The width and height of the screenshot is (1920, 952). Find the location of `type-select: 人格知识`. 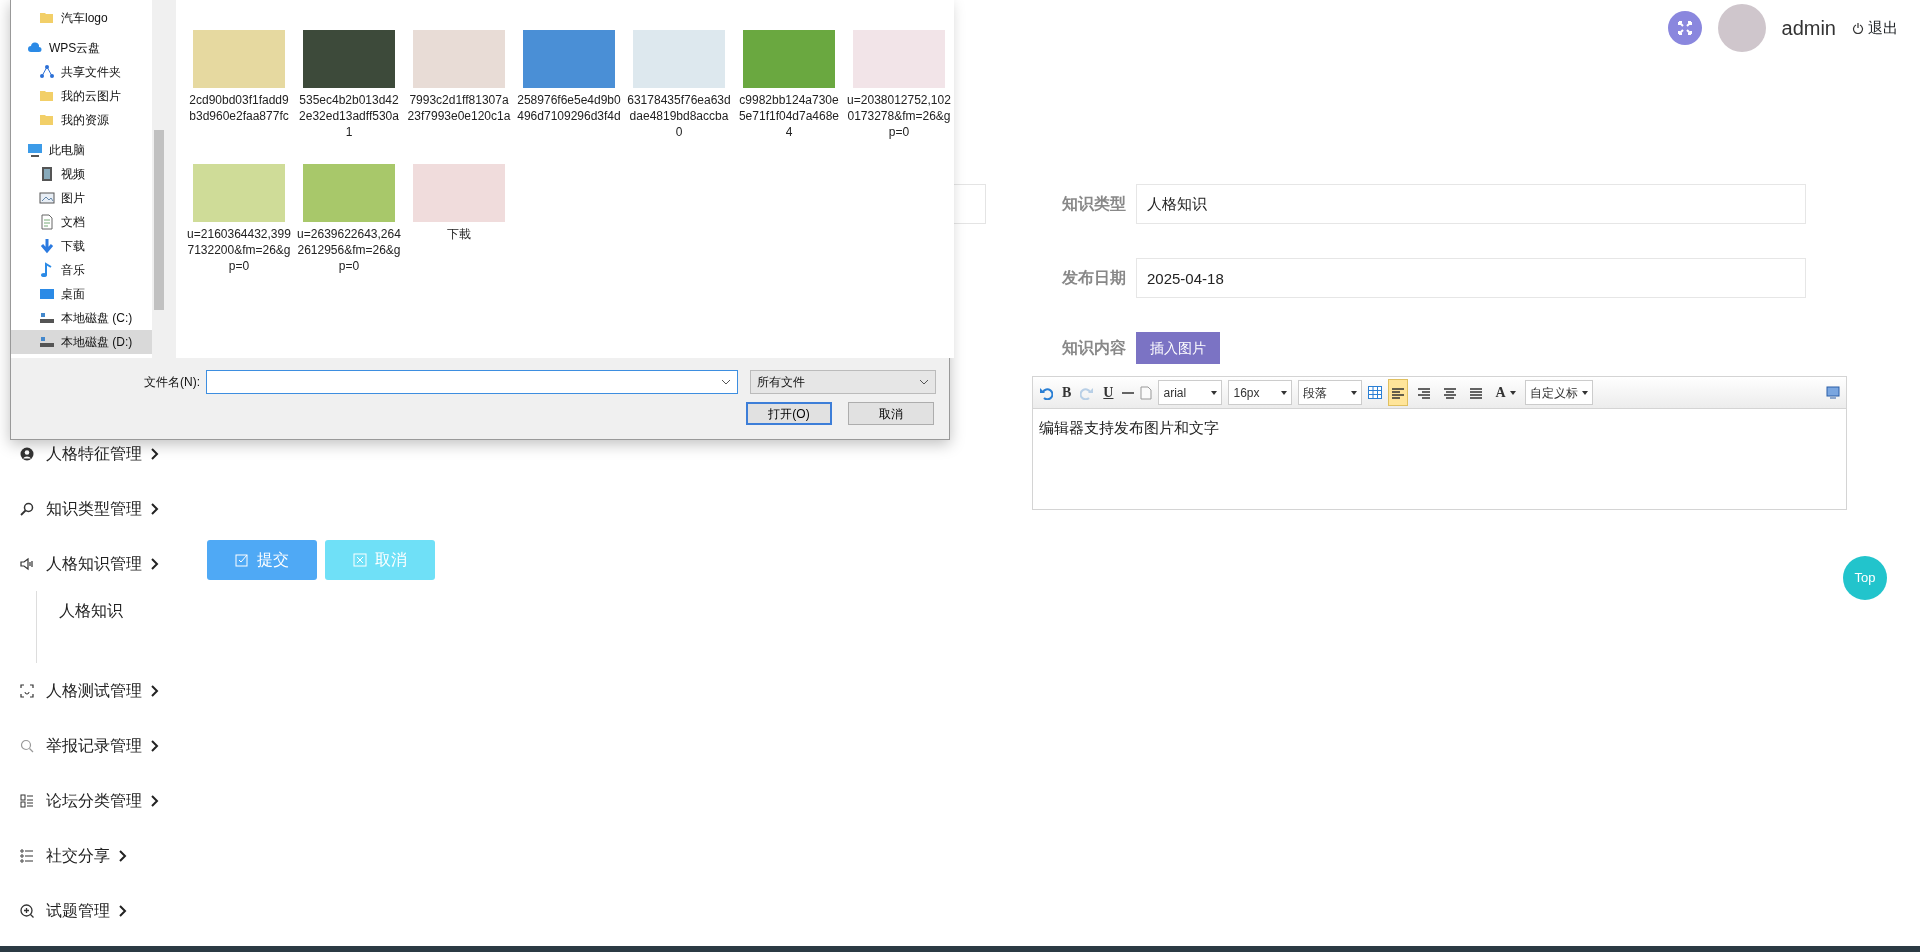

type-select: 人格知识 is located at coordinates (1471, 204).